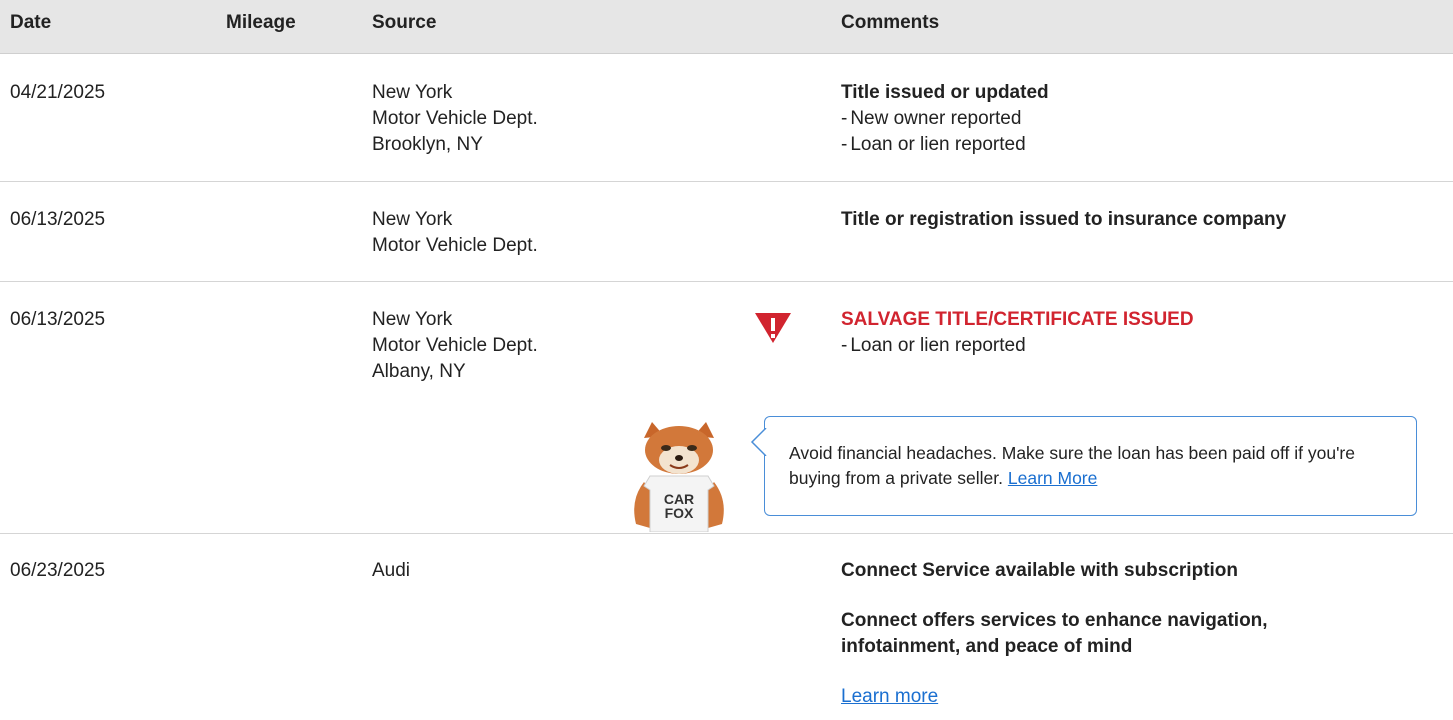  What do you see at coordinates (58, 570) in the screenshot?
I see `row-date: 06/23/2025` at bounding box center [58, 570].